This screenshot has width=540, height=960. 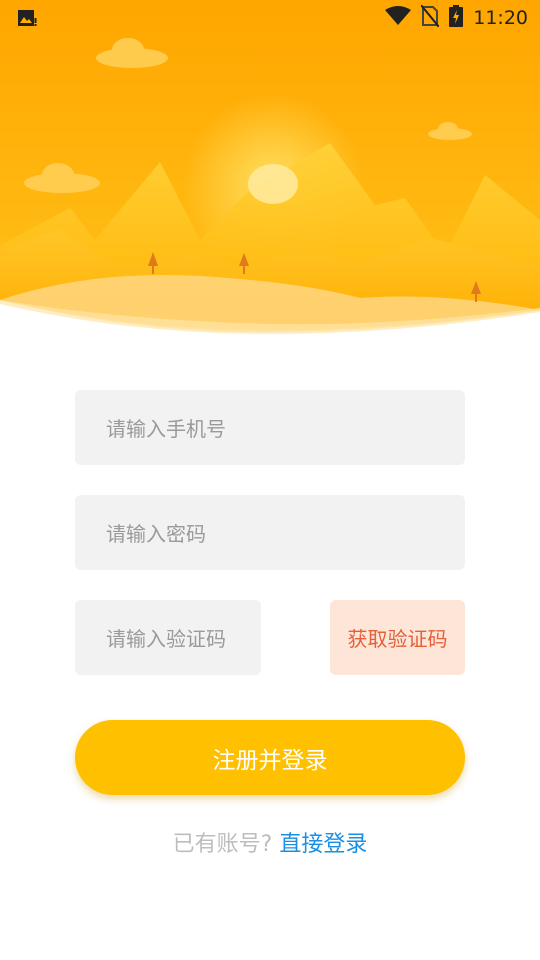 I want to click on password-placeholder: 请输入密码, so click(x=156, y=534).